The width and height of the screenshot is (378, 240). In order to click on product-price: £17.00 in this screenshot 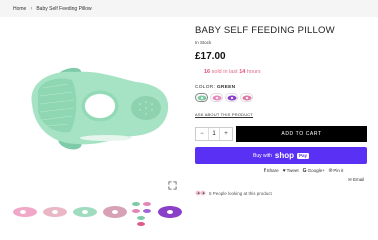, I will do `click(210, 56)`.